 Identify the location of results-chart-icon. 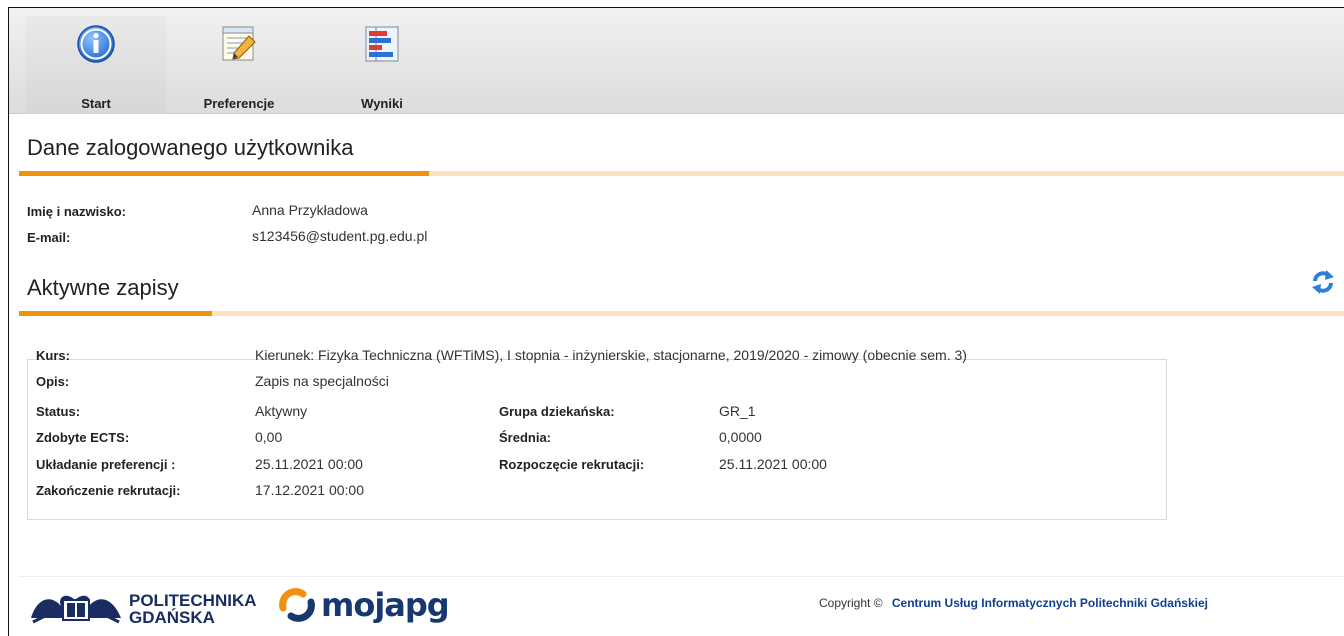
(382, 44).